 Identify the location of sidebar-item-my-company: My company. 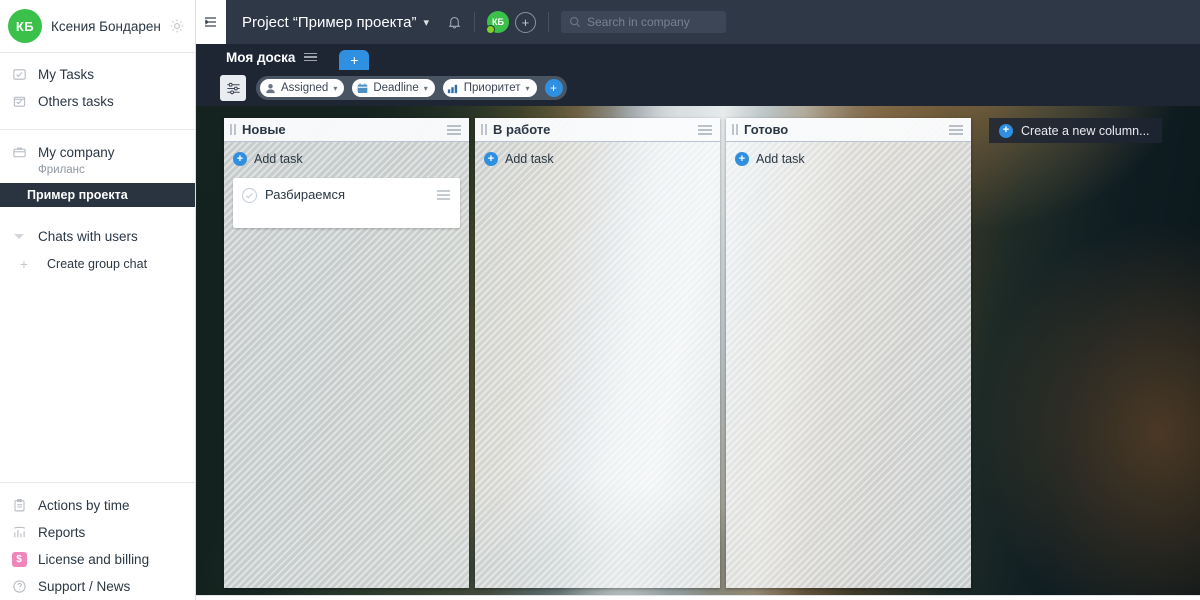
(97, 152).